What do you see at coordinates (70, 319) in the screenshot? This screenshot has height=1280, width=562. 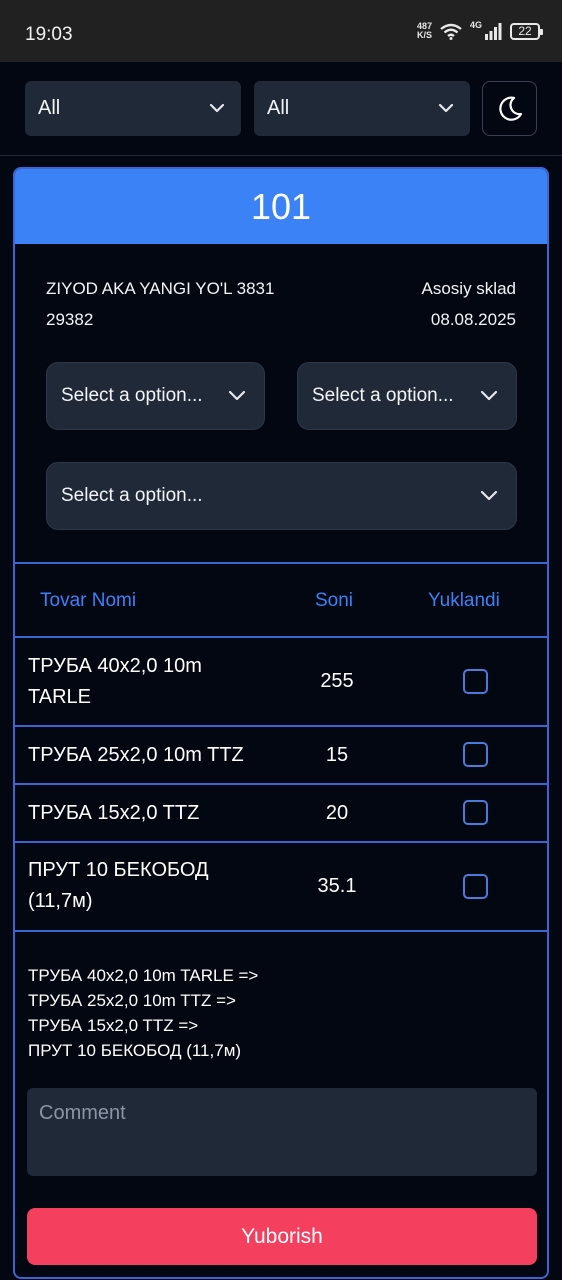 I see `order-id: 29382` at bounding box center [70, 319].